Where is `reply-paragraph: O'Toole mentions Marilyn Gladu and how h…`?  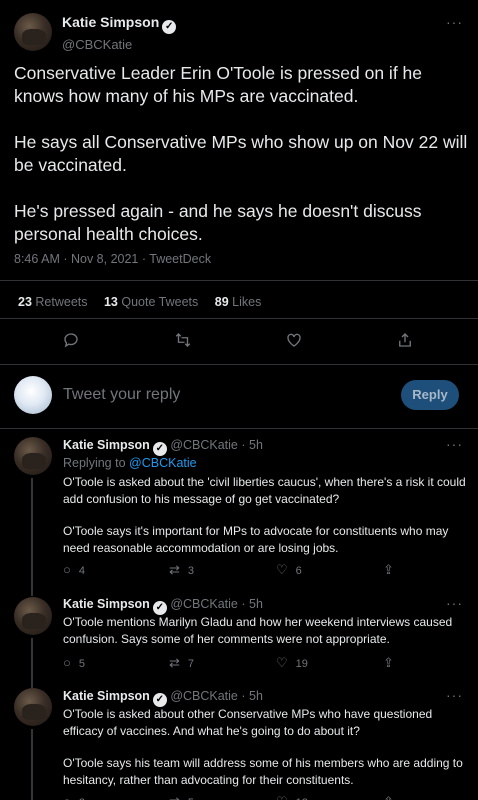
reply-paragraph: O'Toole mentions Marilyn Gladu and how h… is located at coordinates (258, 630).